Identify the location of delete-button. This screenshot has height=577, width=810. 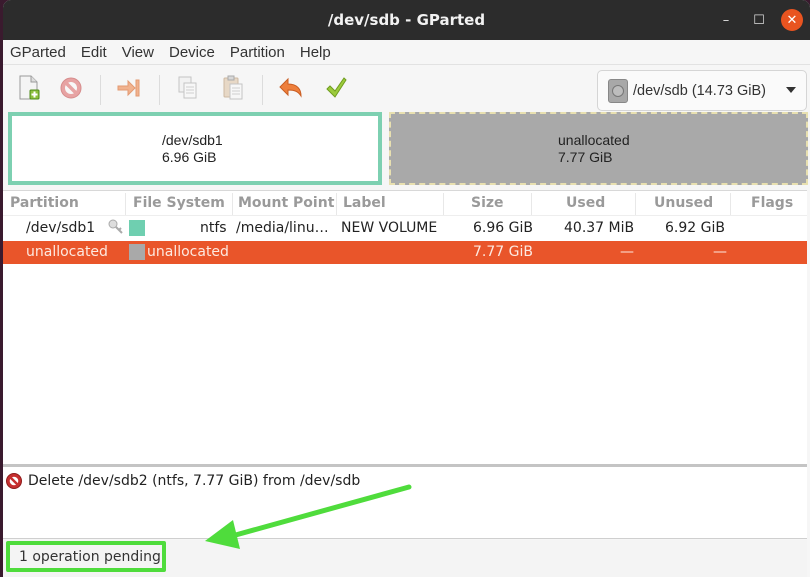
(71, 88).